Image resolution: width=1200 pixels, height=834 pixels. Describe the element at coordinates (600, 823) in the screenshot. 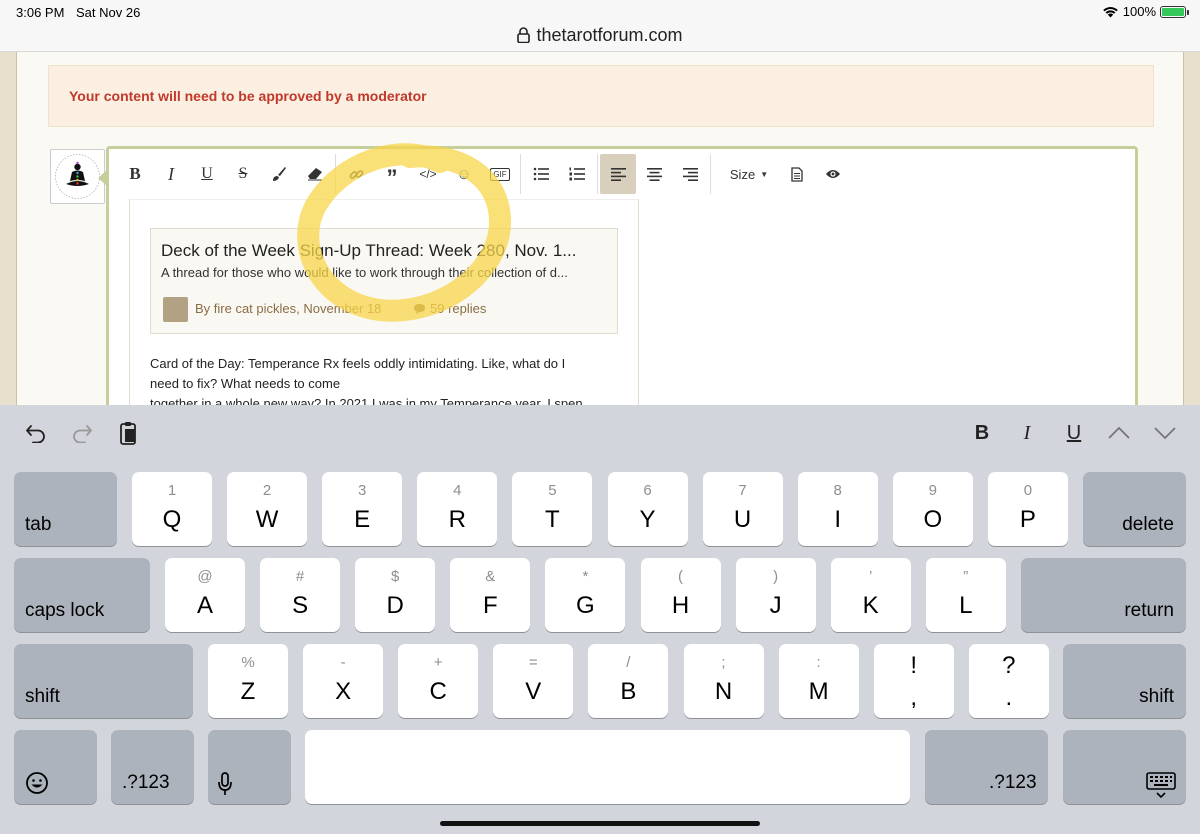

I see `home-indicator` at that location.